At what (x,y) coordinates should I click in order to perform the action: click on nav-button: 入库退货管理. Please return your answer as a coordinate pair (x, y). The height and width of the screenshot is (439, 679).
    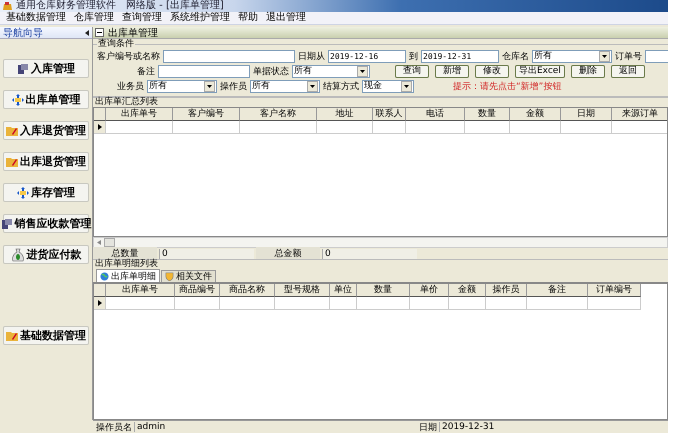
    Looking at the image, I should click on (46, 130).